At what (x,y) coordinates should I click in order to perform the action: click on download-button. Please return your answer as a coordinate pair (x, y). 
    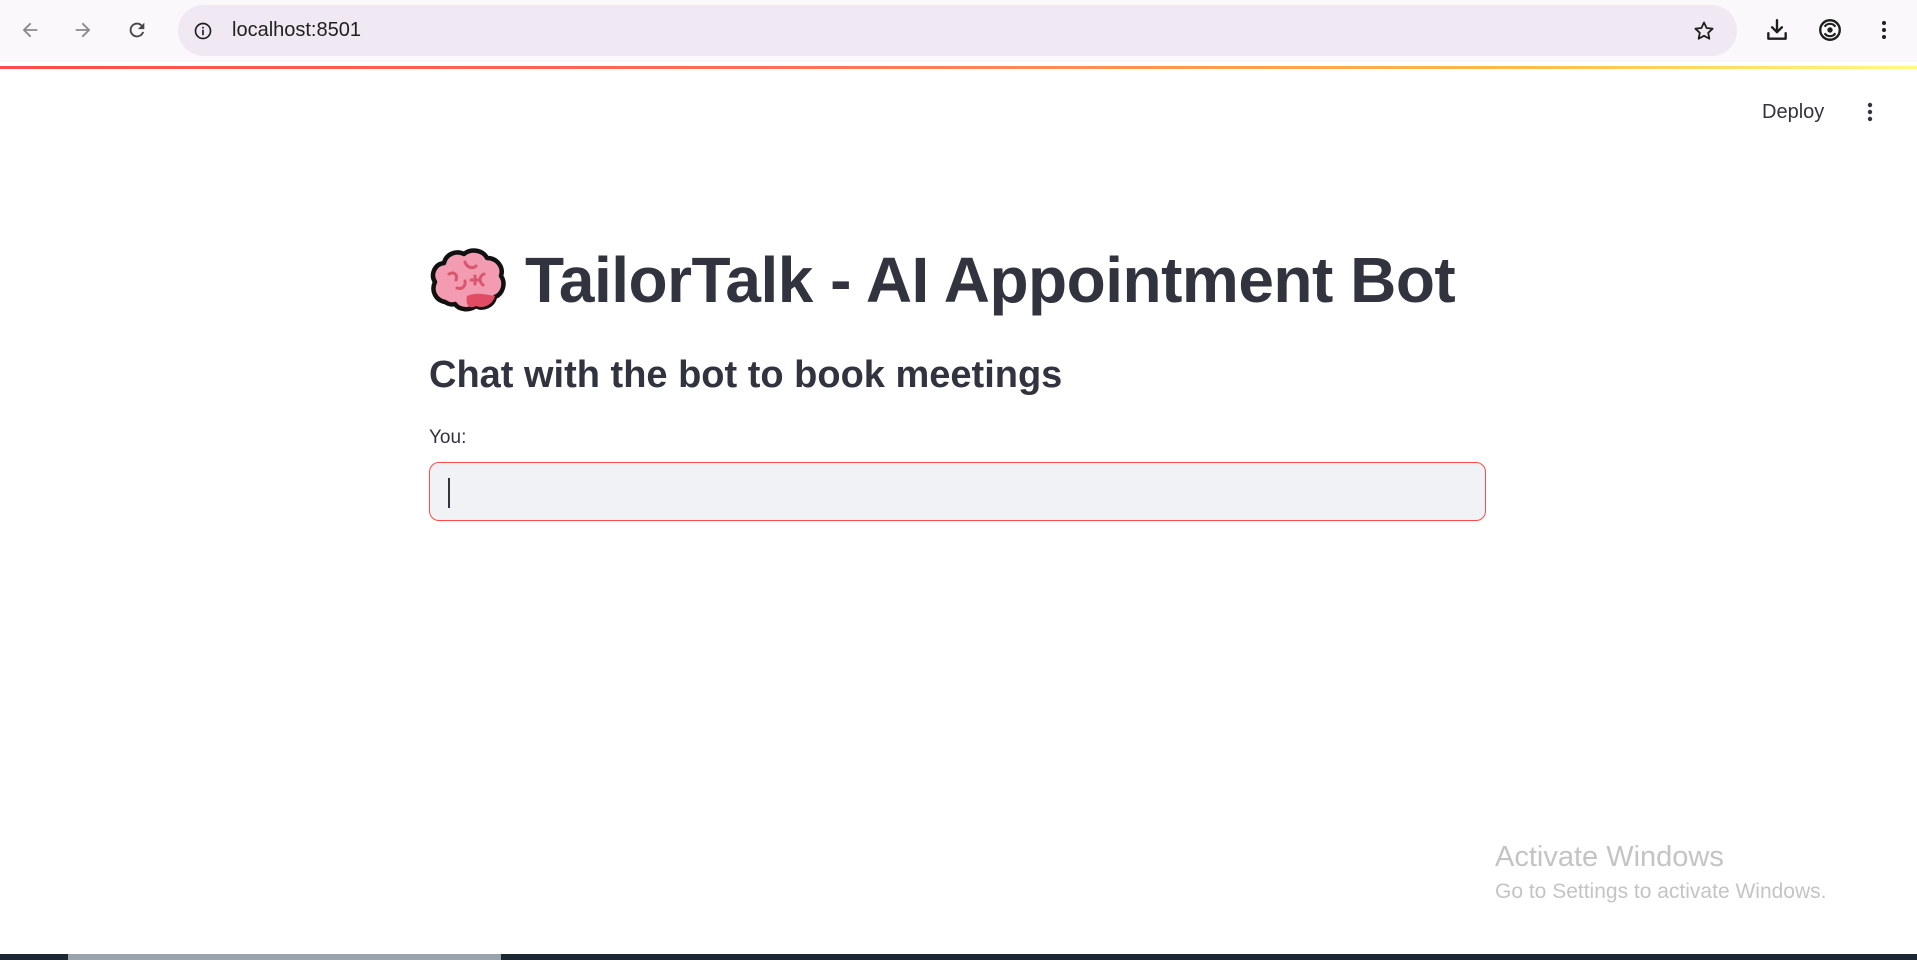
    Looking at the image, I should click on (1777, 30).